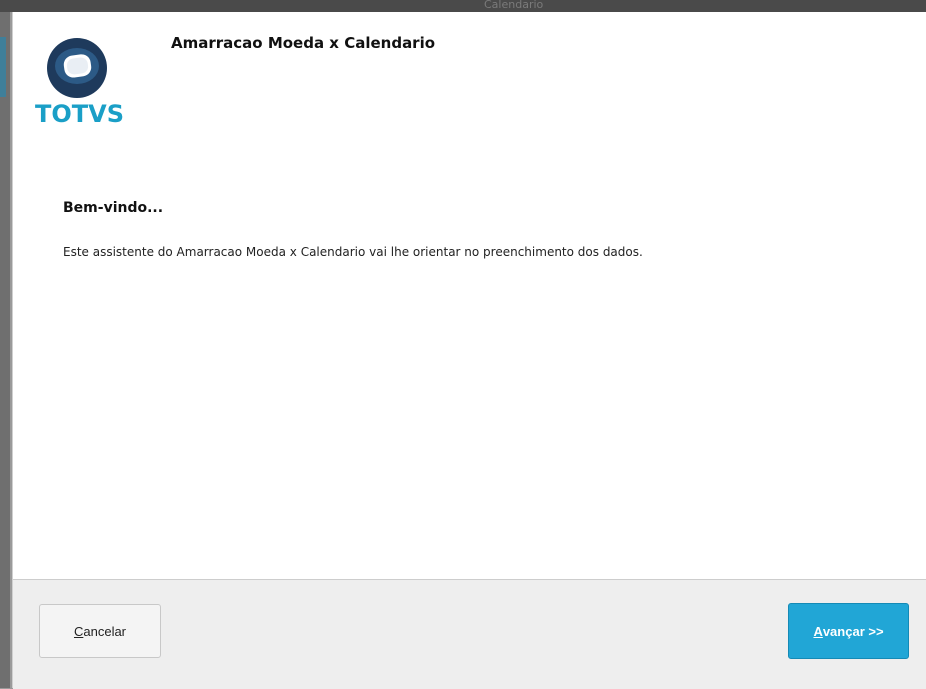 This screenshot has width=926, height=689. Describe the element at coordinates (3, 67) in the screenshot. I see `background-window-accent` at that location.